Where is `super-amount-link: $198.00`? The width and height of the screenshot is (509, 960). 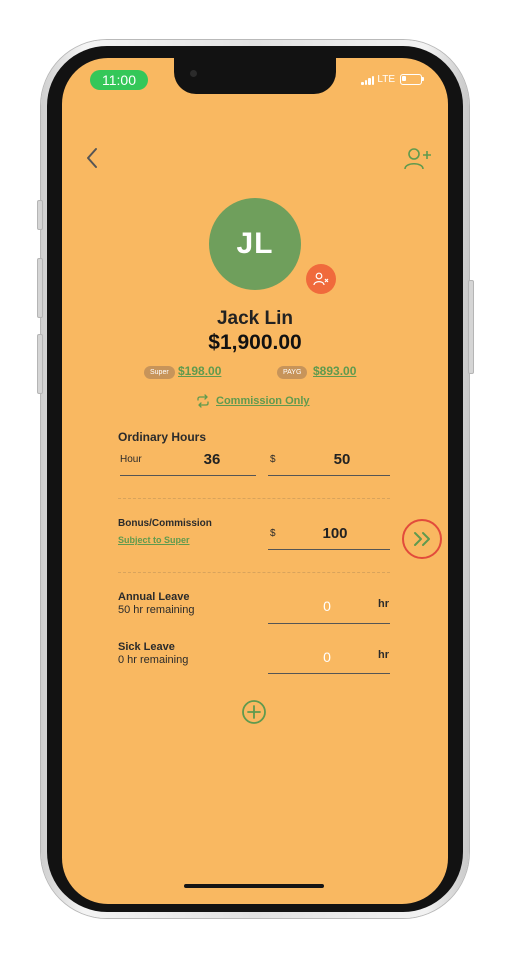 super-amount-link: $198.00 is located at coordinates (199, 371).